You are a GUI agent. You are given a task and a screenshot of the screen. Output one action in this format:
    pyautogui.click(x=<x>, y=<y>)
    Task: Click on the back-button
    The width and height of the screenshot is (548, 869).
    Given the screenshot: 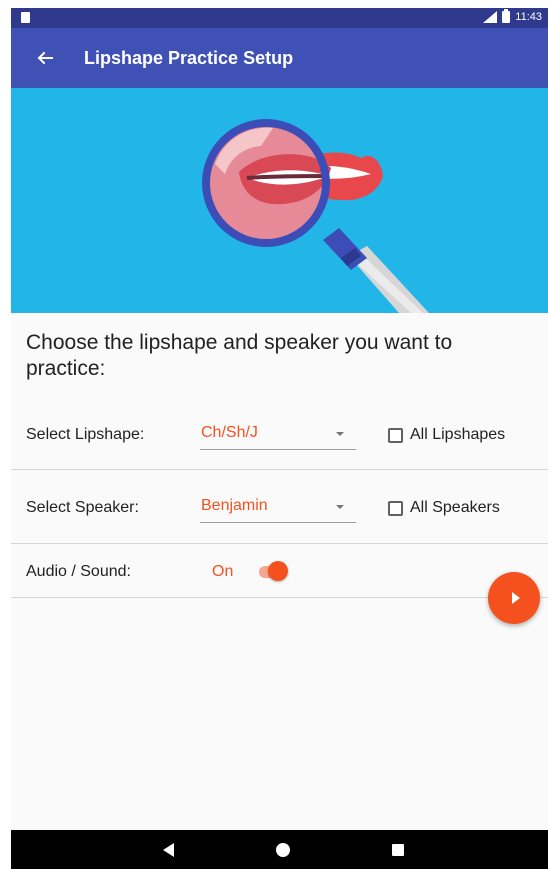 What is the action you would take?
    pyautogui.click(x=45, y=58)
    